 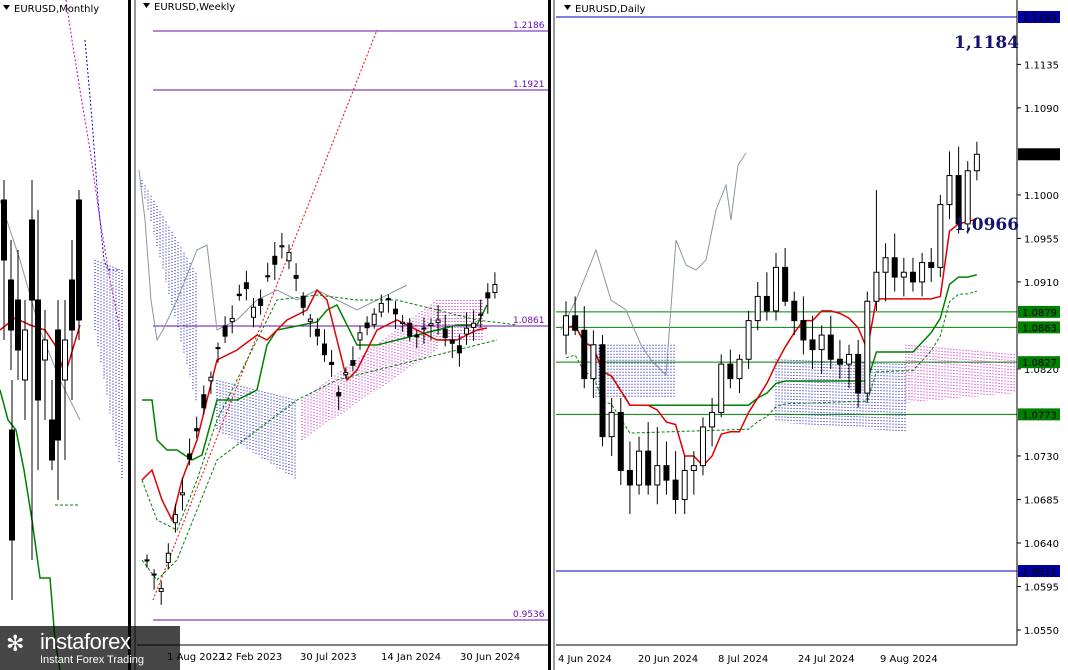 What do you see at coordinates (1041, 196) in the screenshot?
I see `daily-price-tick-label: 1.1000` at bounding box center [1041, 196].